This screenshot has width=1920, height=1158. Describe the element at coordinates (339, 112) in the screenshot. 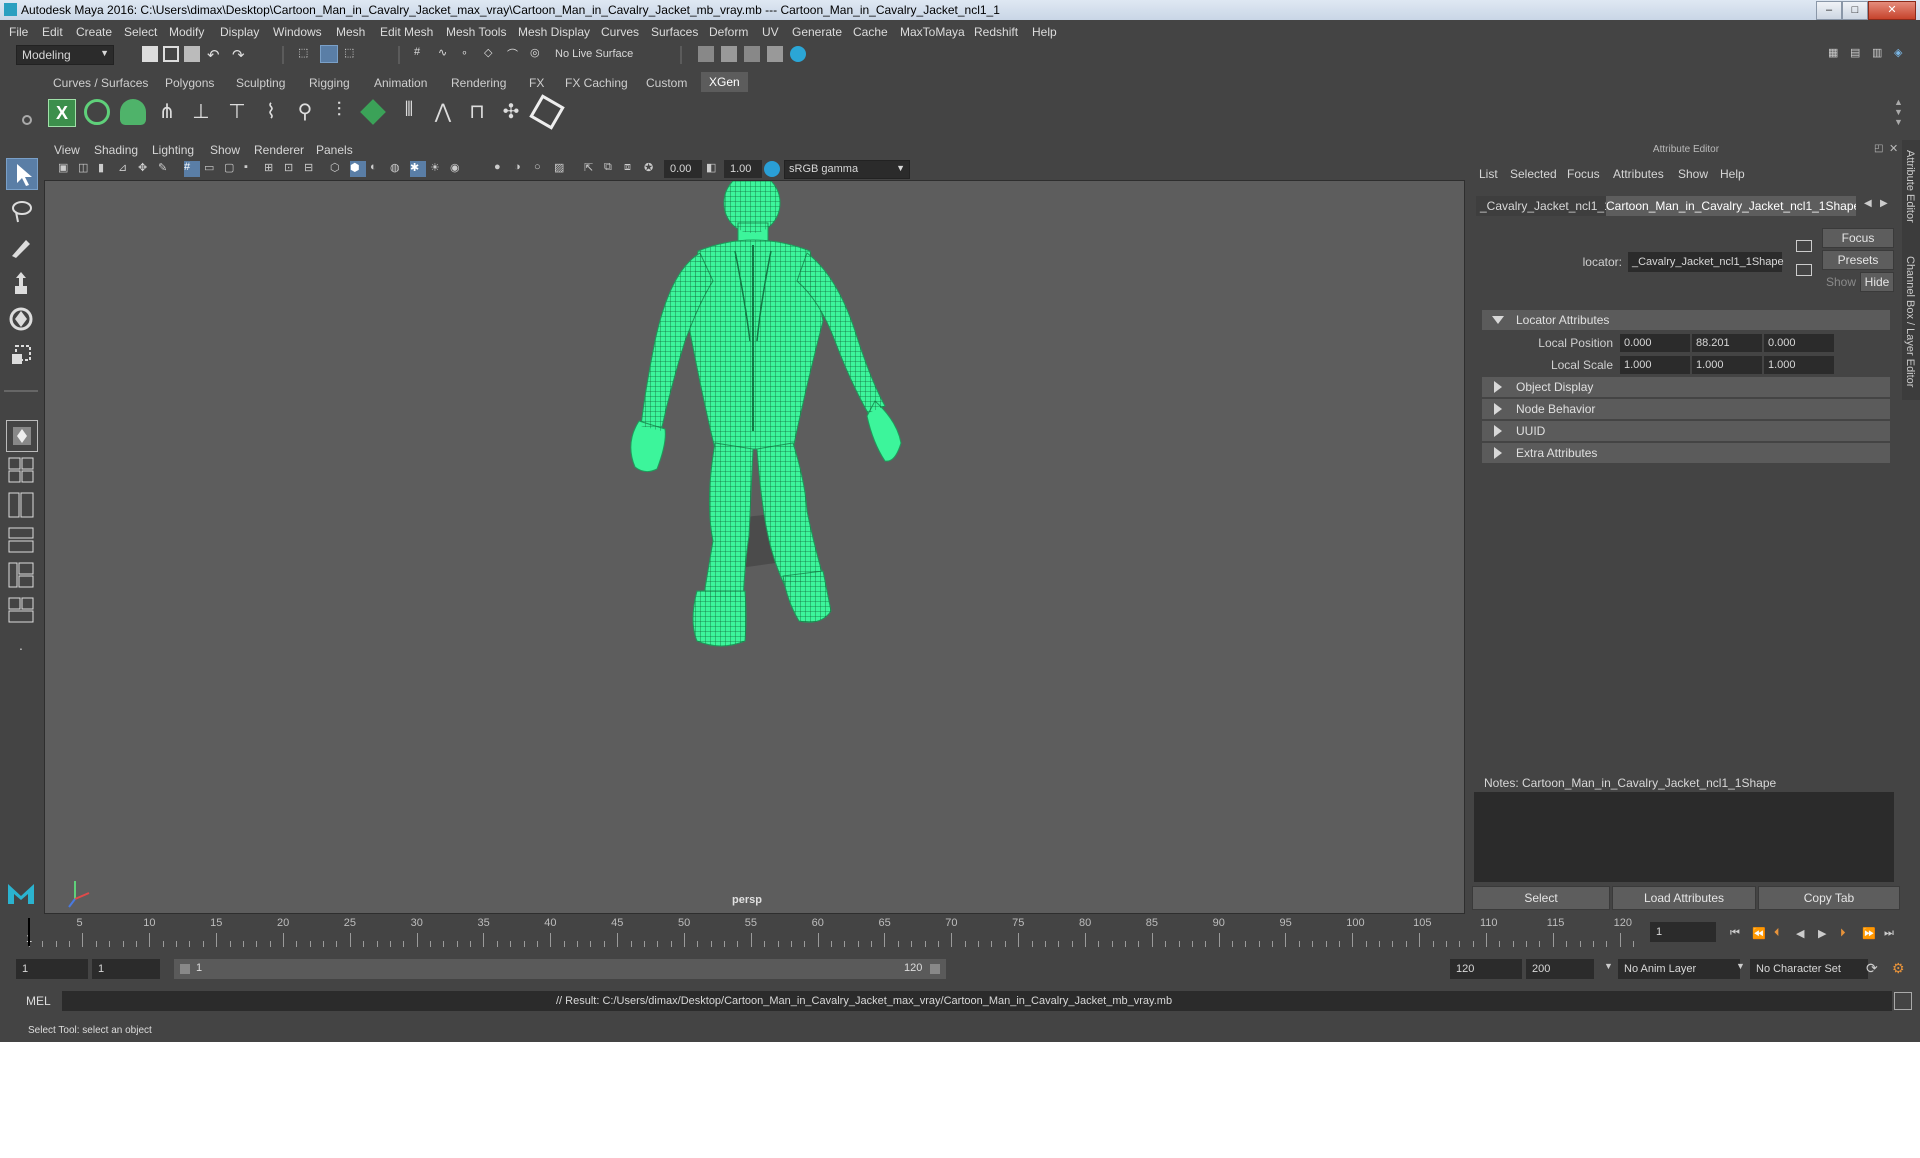

I see `xgen-grass-icon: ⫶` at that location.